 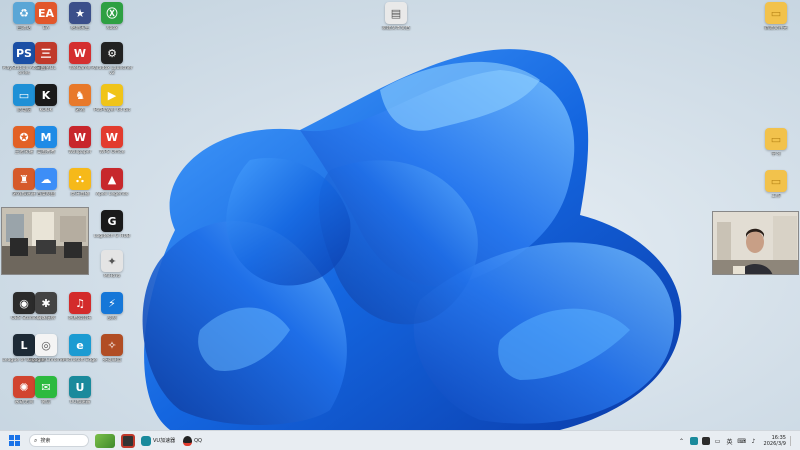 I want to click on clock-date: 2026/3/9, so click(x=774, y=444).